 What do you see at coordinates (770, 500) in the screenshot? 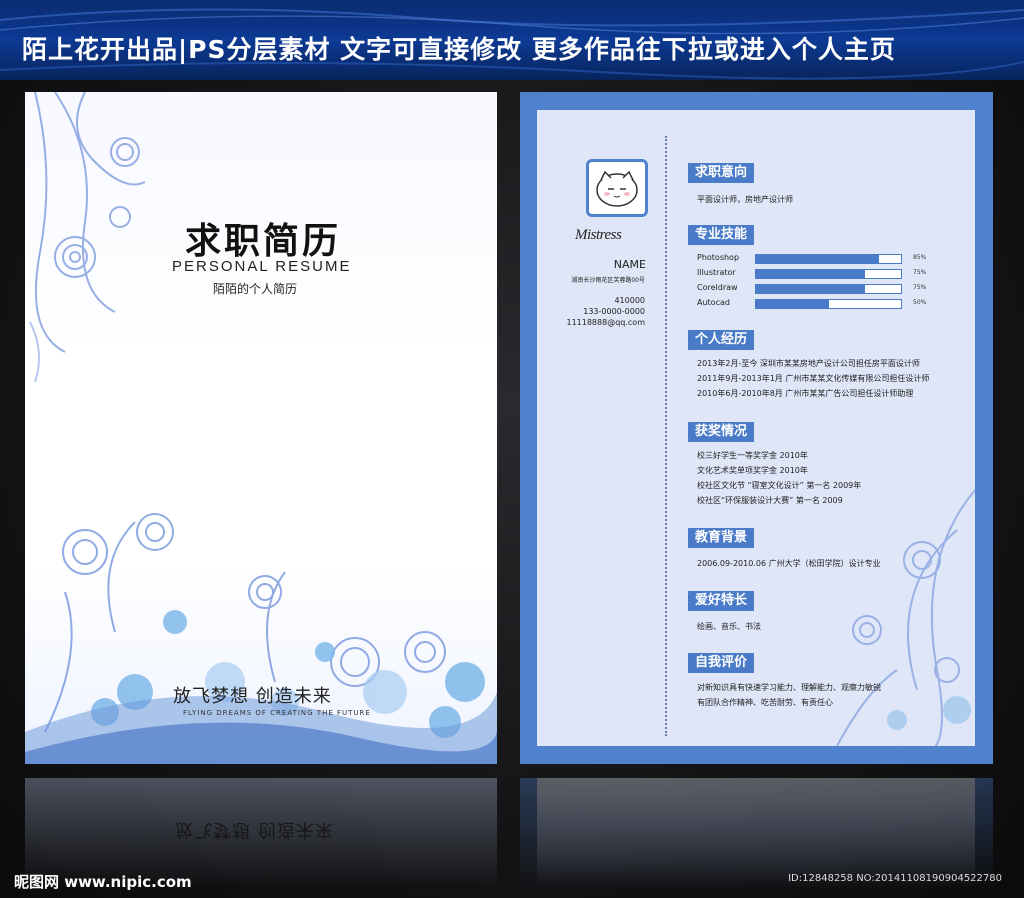
I see `award-item: 校社区“环保服装设计大赛” 第一名 2009` at bounding box center [770, 500].